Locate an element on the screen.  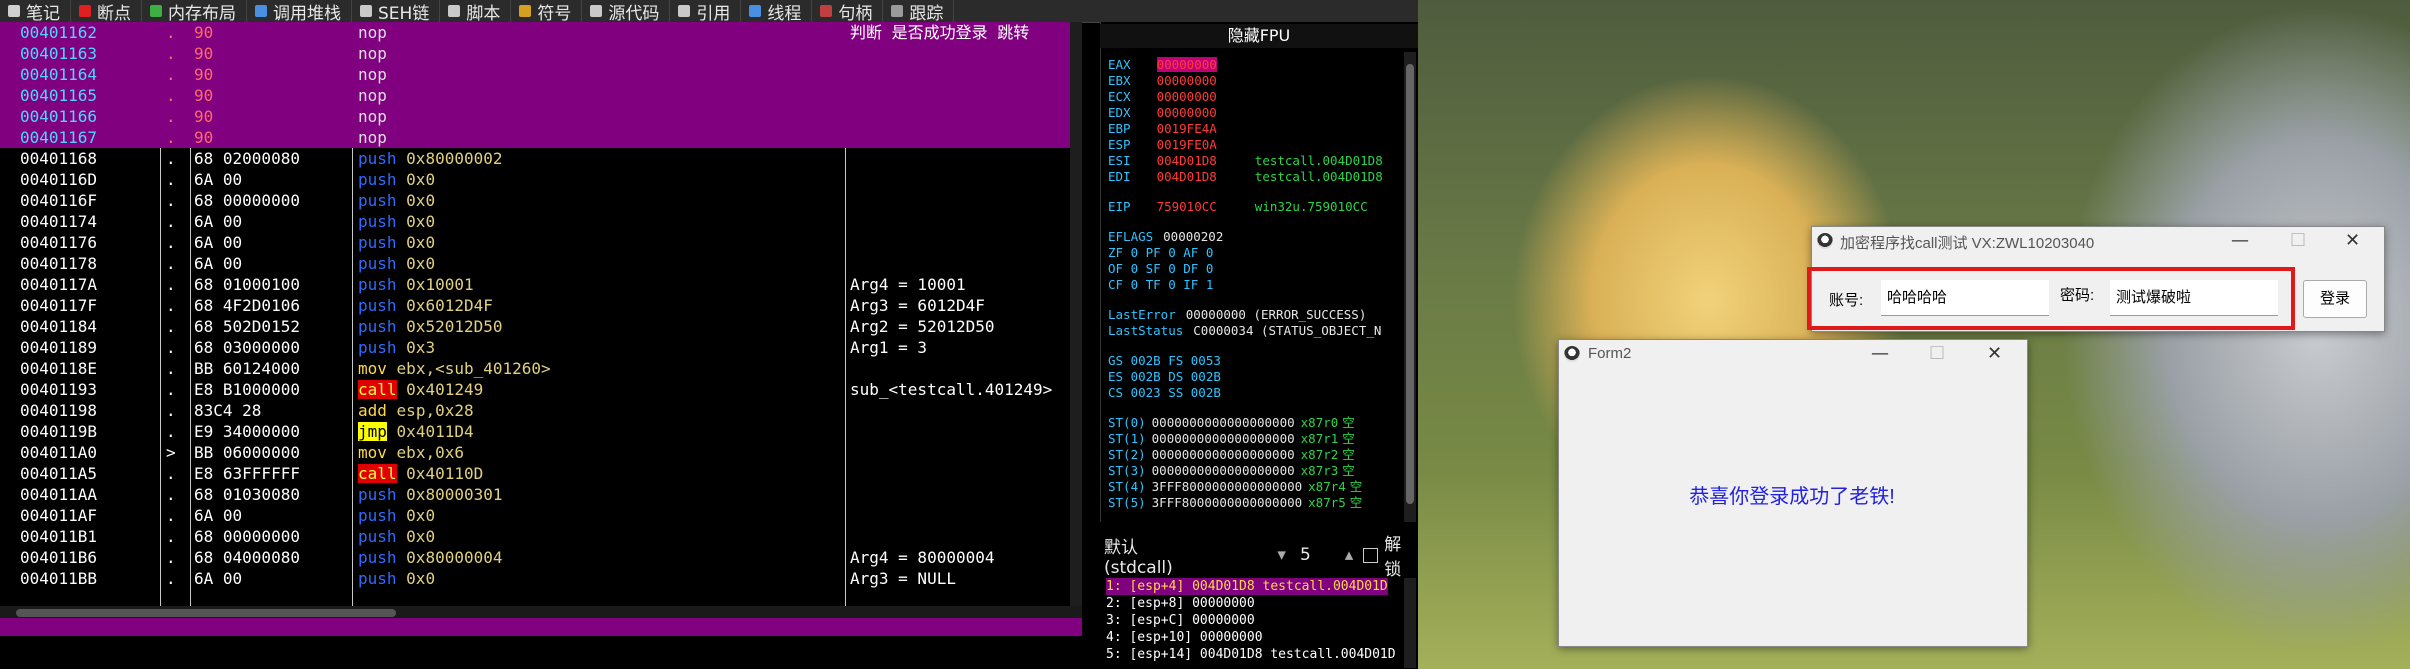
tab-thread: 线程 is located at coordinates (777, 12).